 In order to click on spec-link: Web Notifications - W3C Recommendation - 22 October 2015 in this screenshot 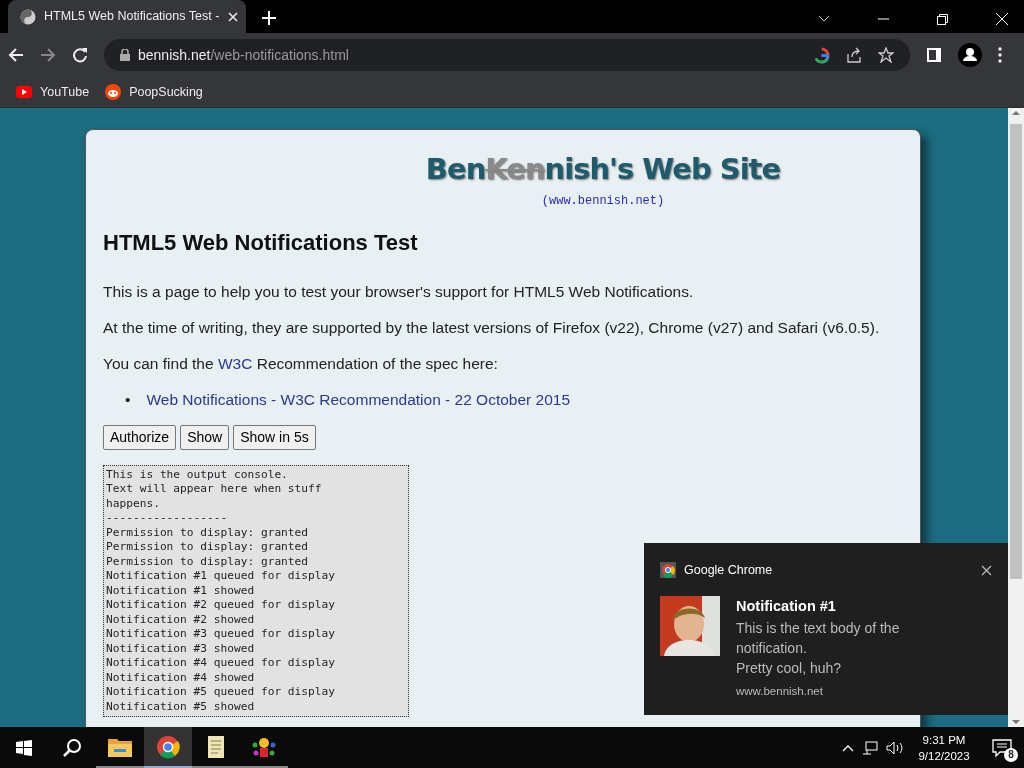, I will do `click(358, 399)`.